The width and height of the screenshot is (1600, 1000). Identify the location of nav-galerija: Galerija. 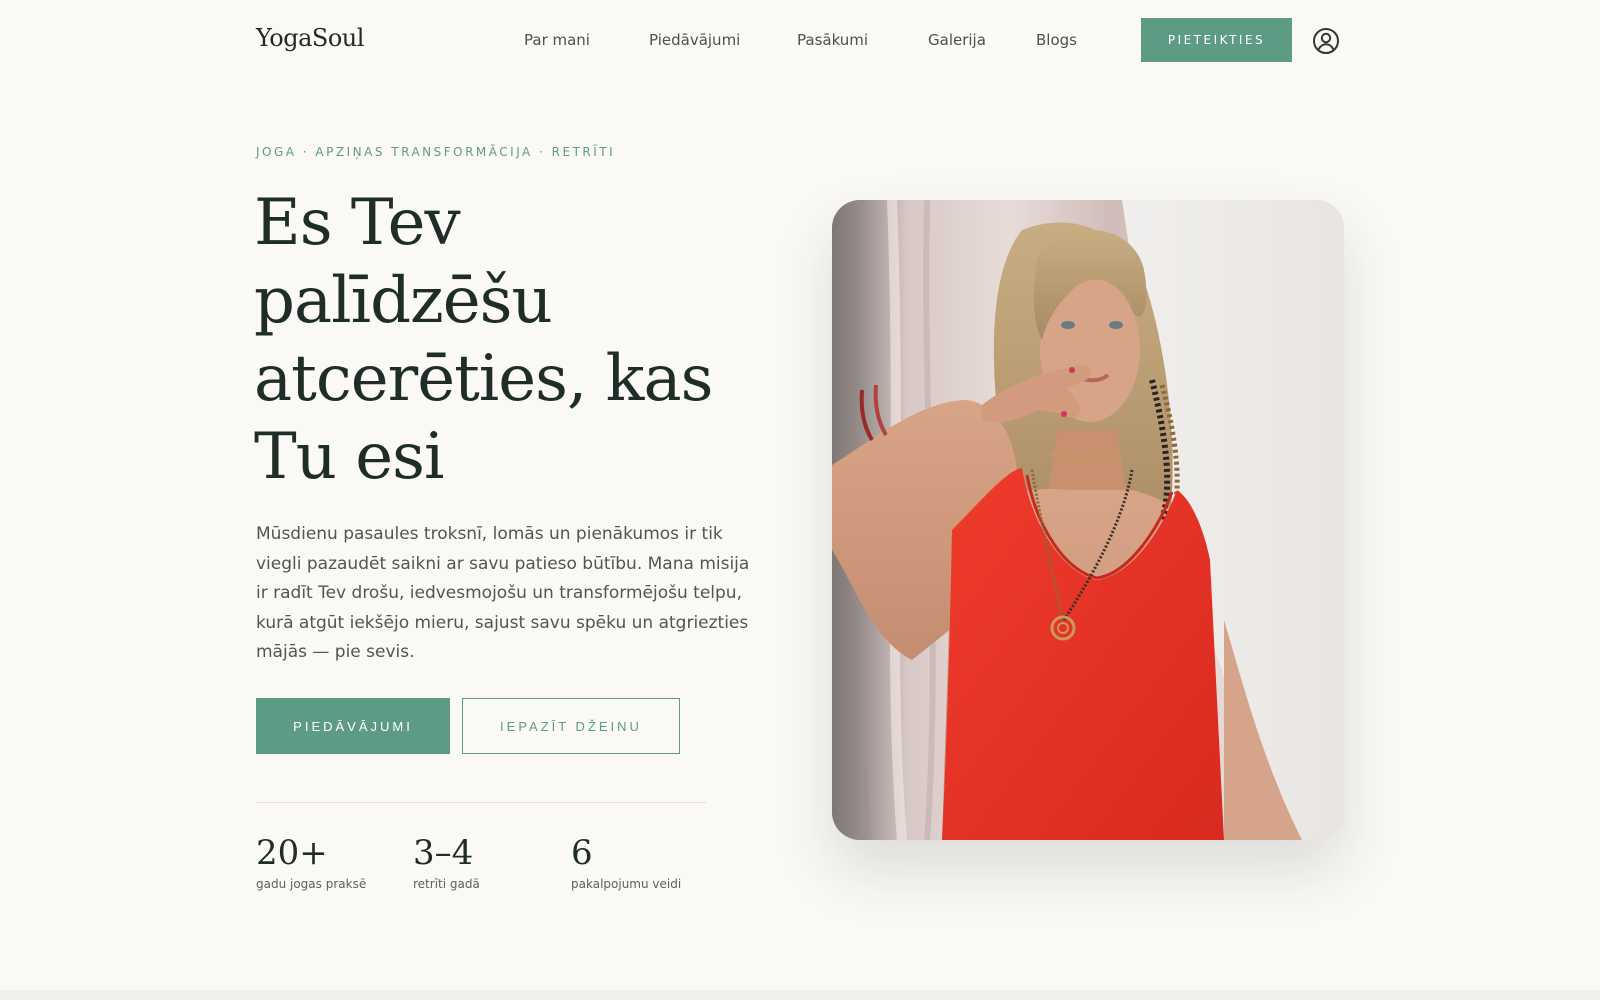
(964, 40).